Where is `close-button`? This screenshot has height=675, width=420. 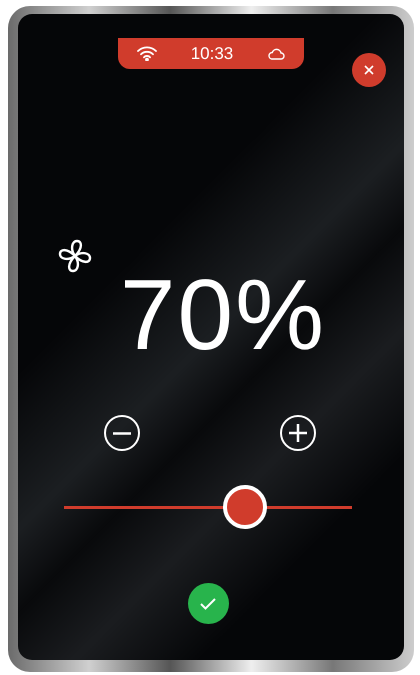 close-button is located at coordinates (369, 70).